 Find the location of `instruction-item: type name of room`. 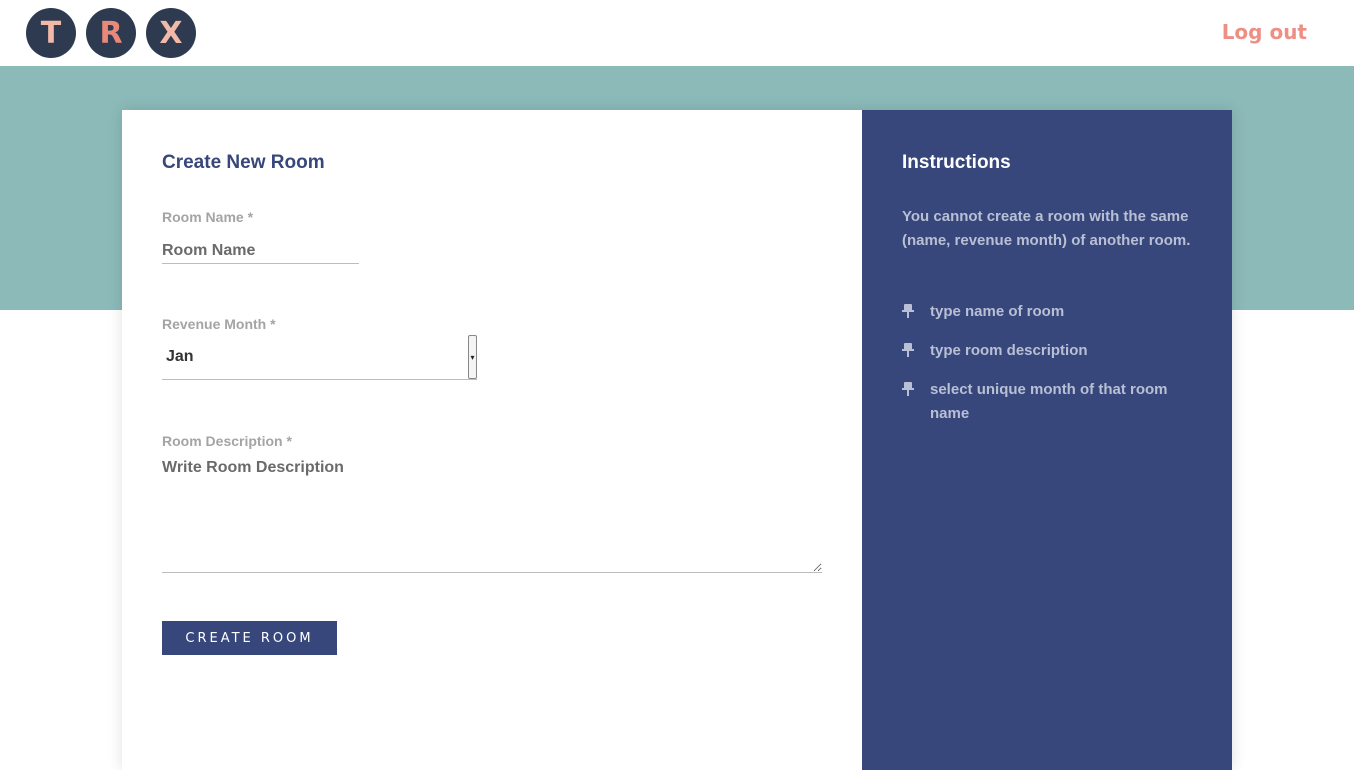

instruction-item: type name of room is located at coordinates (1052, 312).